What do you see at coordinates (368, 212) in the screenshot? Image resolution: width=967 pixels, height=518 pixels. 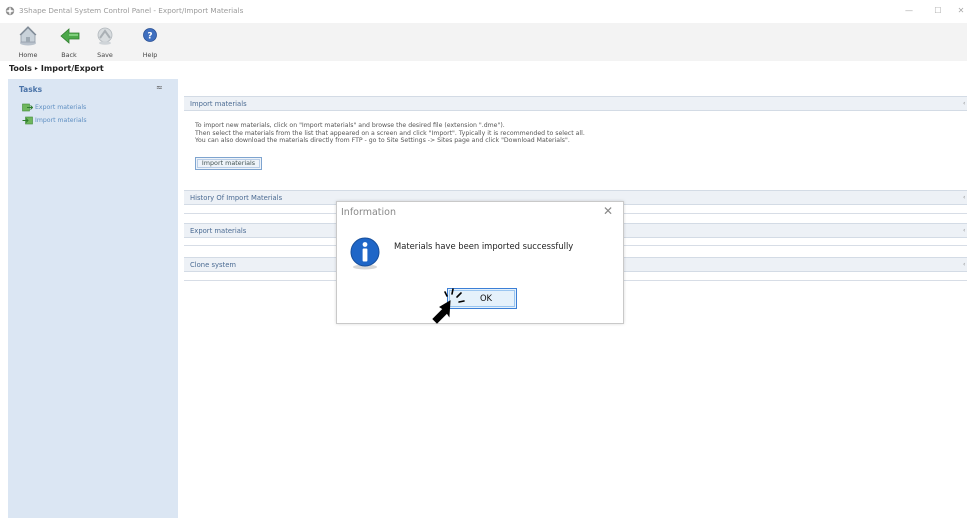 I see `dialog-title: Information` at bounding box center [368, 212].